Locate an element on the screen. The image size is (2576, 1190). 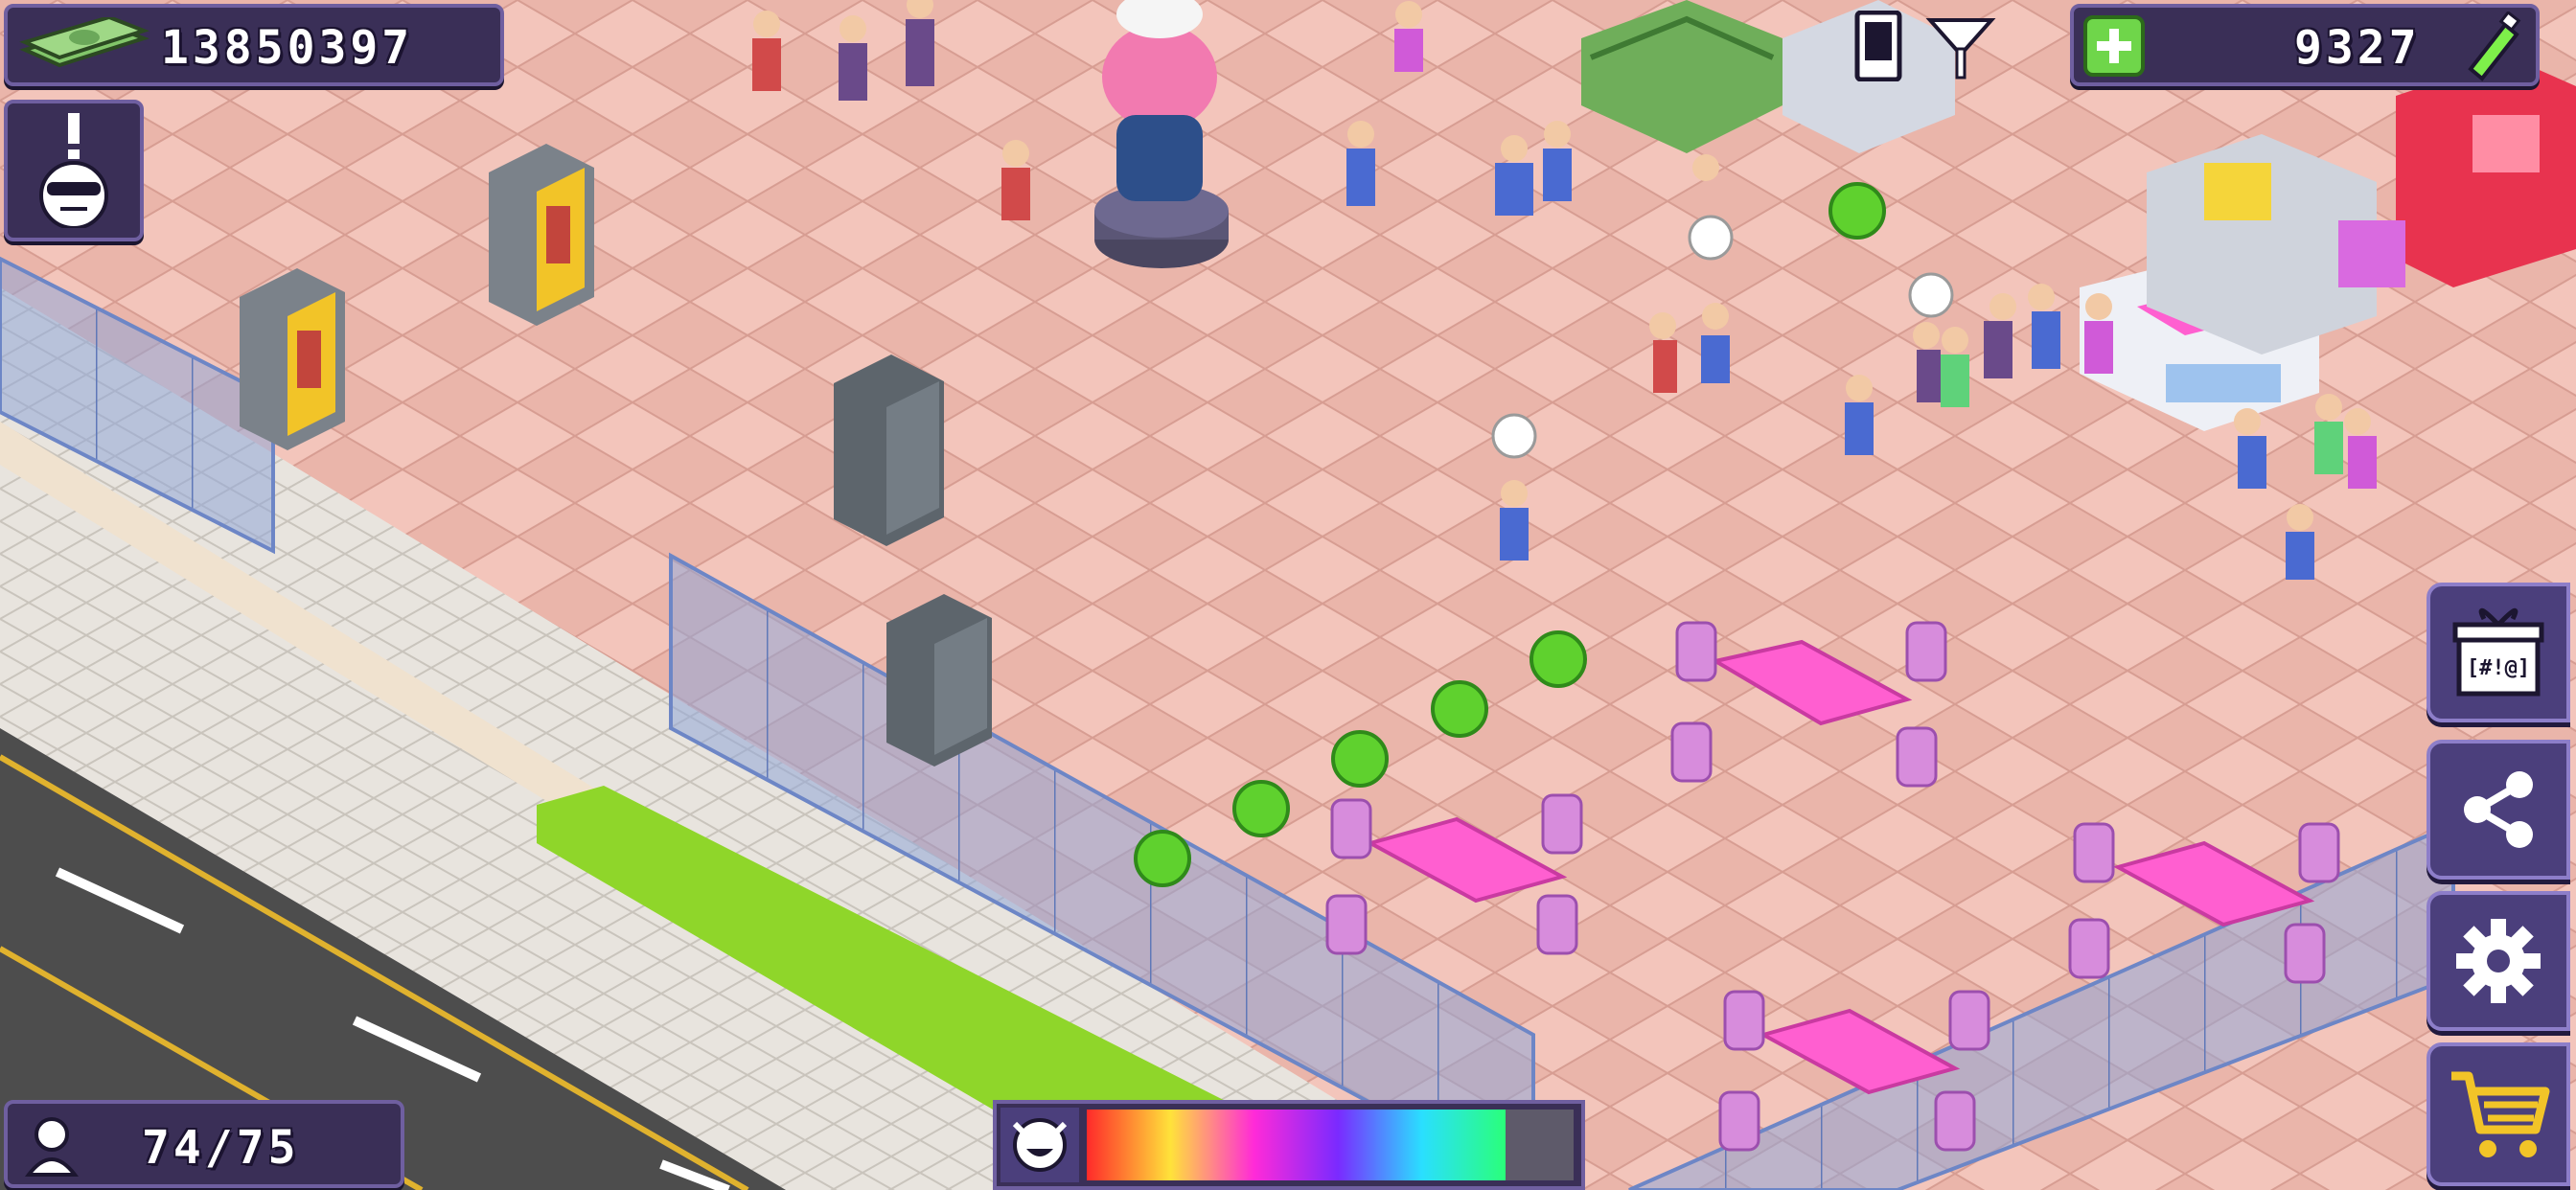
gift-button: [#!@] is located at coordinates (2498, 653).